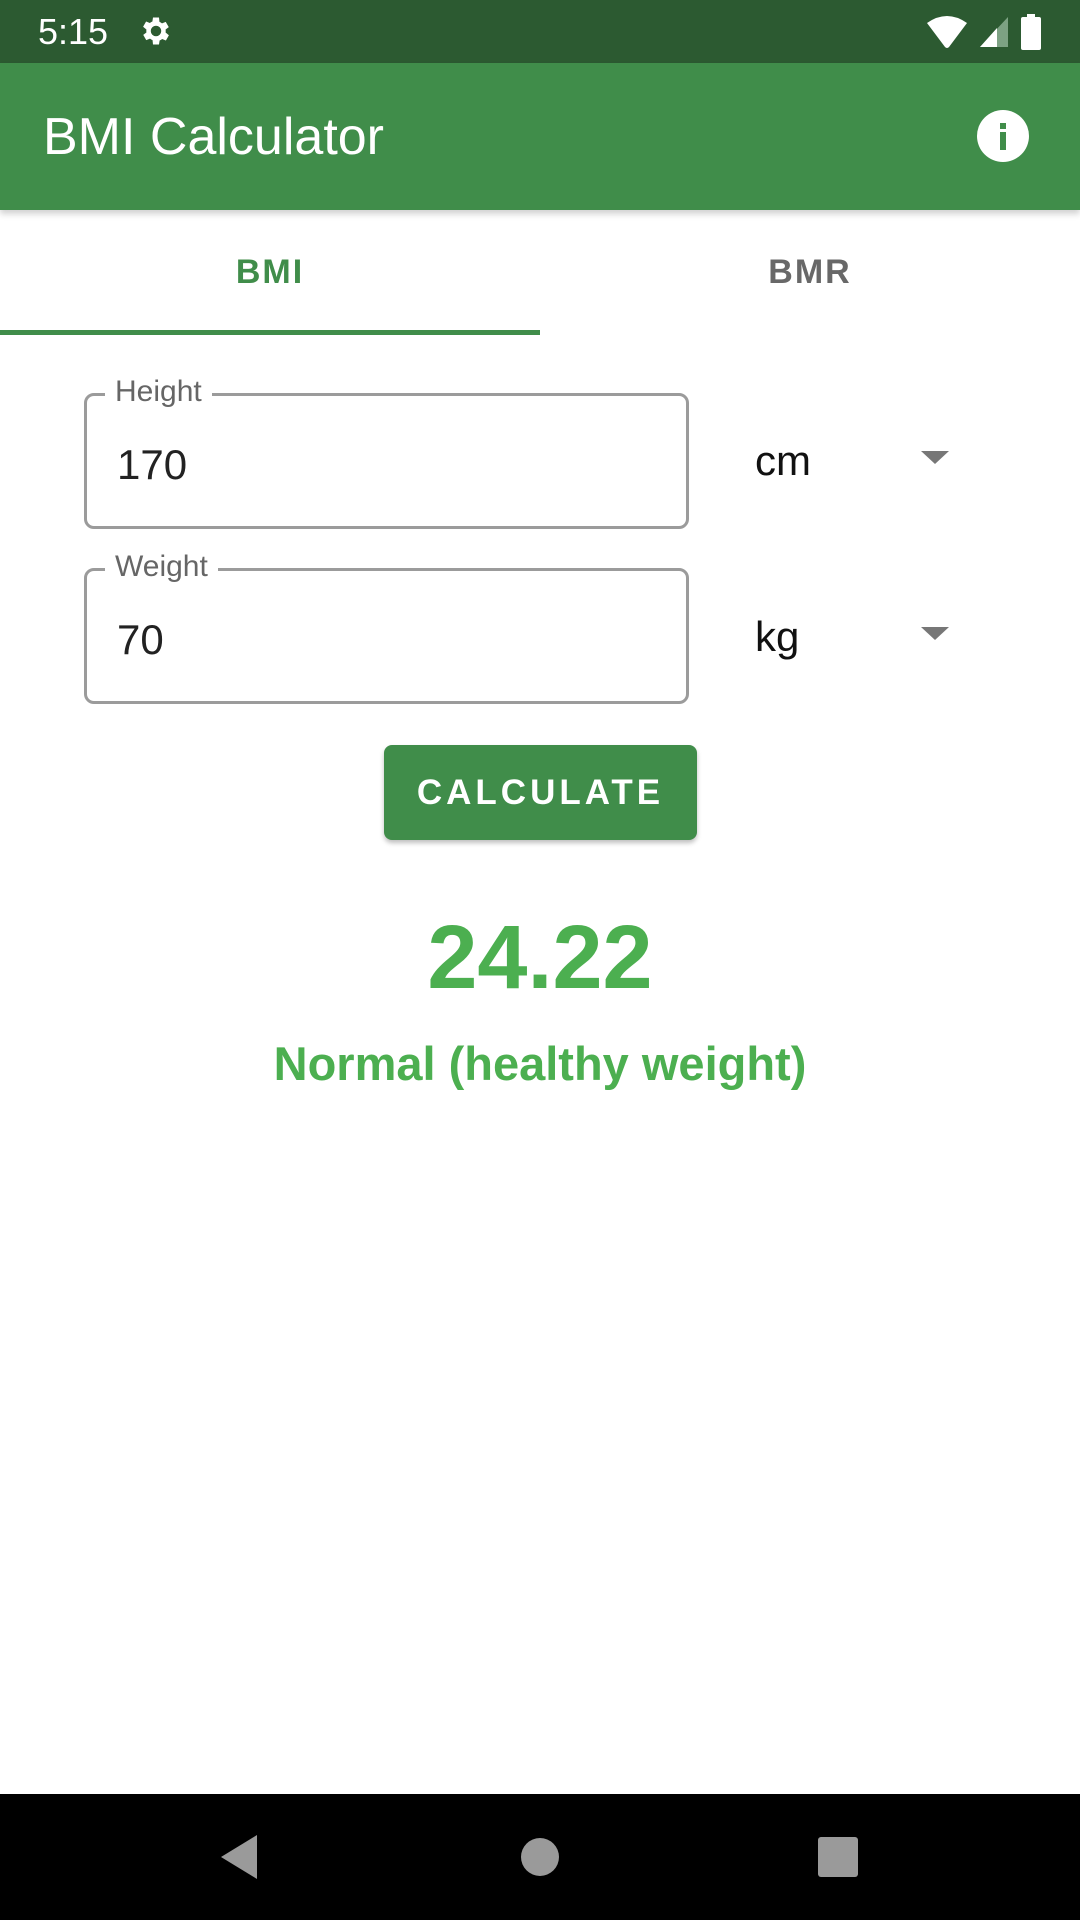 Image resolution: width=1080 pixels, height=1920 pixels. I want to click on home-button, so click(540, 1857).